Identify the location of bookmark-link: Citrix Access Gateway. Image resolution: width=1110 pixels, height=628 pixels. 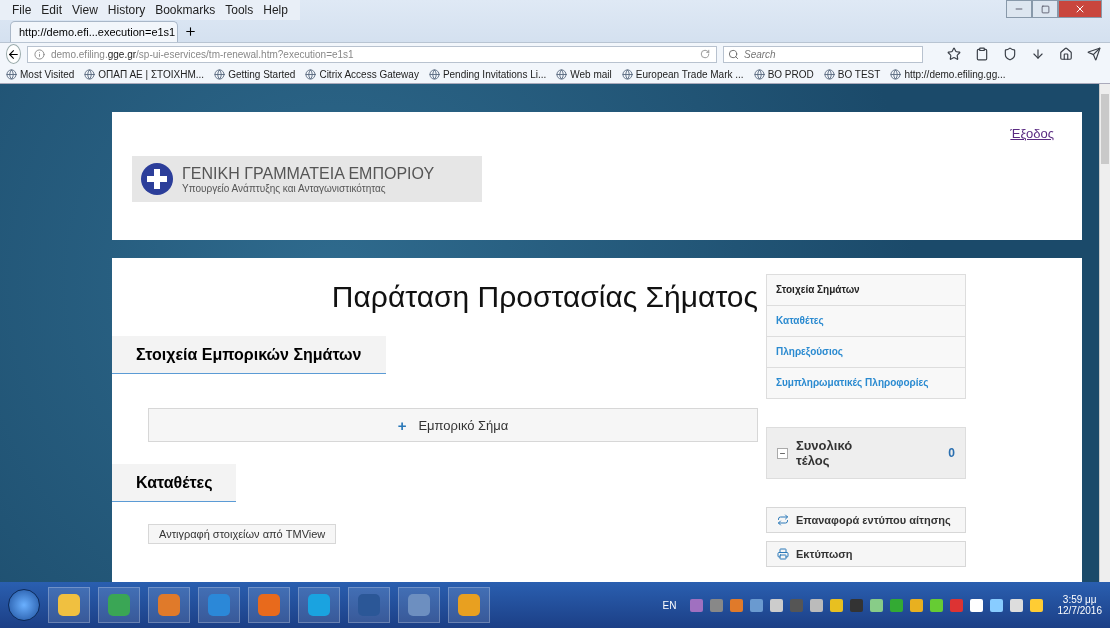
(362, 74).